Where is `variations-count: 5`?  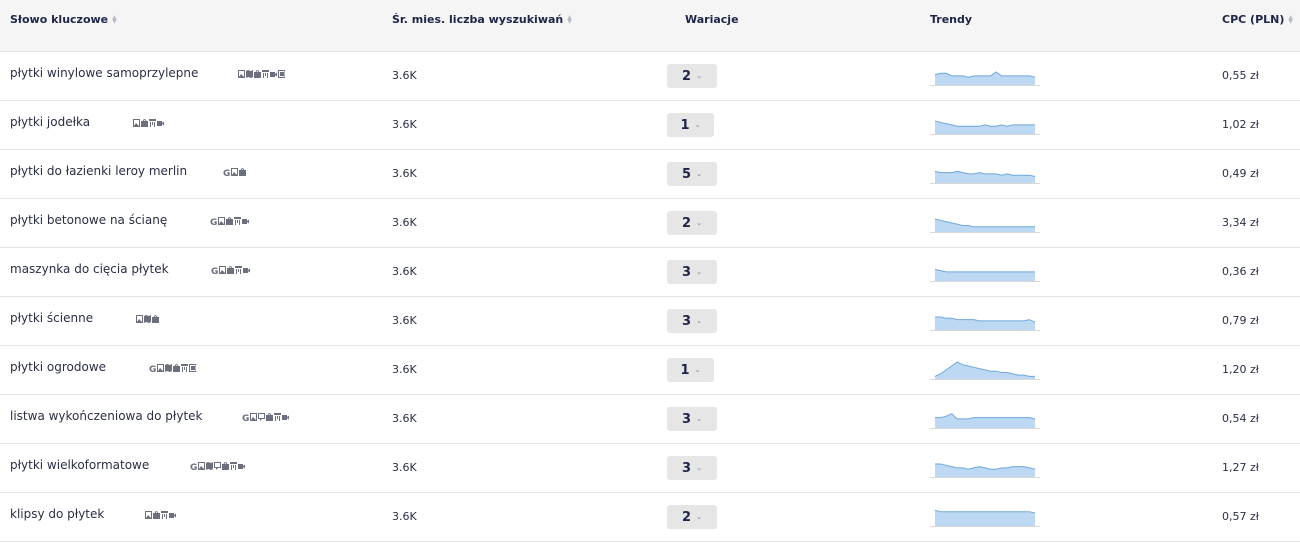 variations-count: 5 is located at coordinates (687, 174).